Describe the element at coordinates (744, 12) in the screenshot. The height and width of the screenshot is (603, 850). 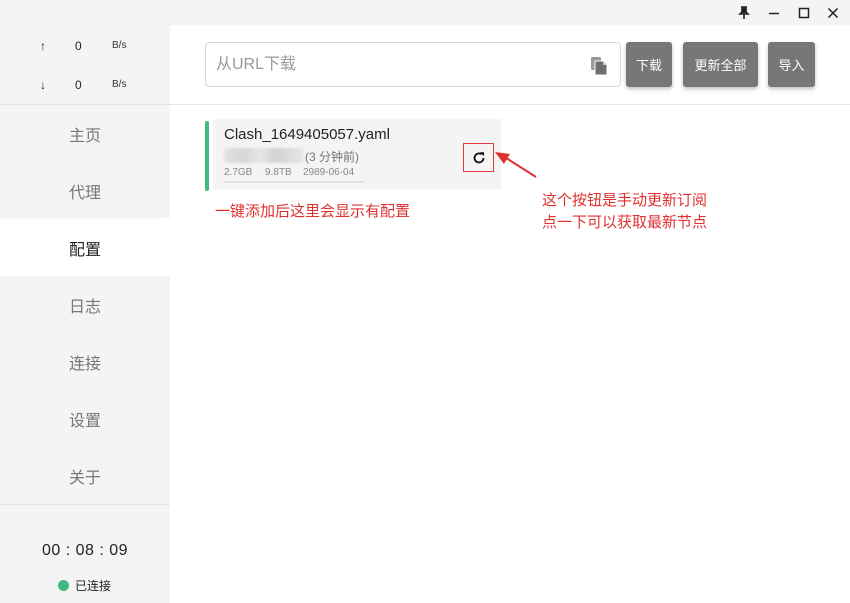
I see `pin-icon` at that location.